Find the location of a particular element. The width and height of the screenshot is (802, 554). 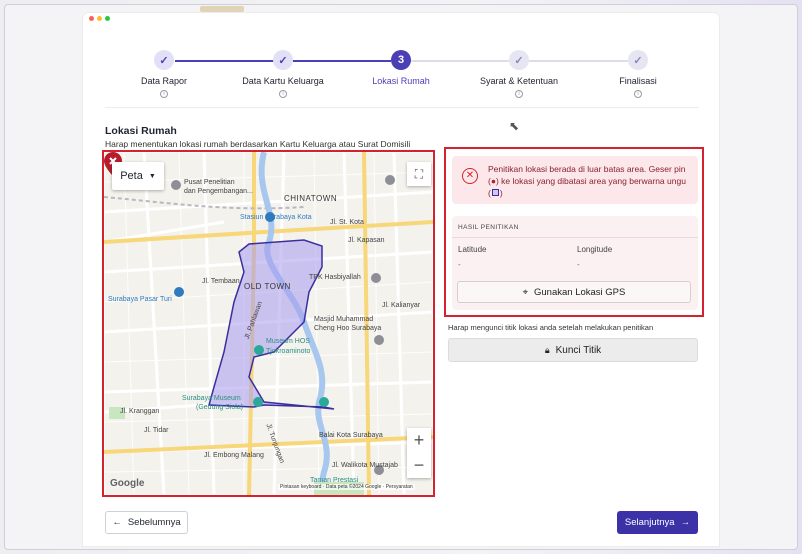

minimize-dot is located at coordinates (99, 18).